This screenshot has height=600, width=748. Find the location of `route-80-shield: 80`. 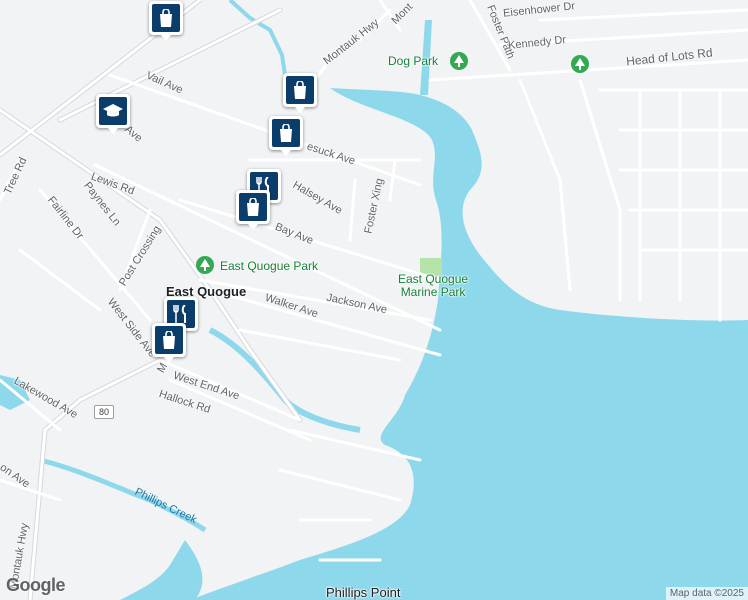

route-80-shield: 80 is located at coordinates (104, 412).